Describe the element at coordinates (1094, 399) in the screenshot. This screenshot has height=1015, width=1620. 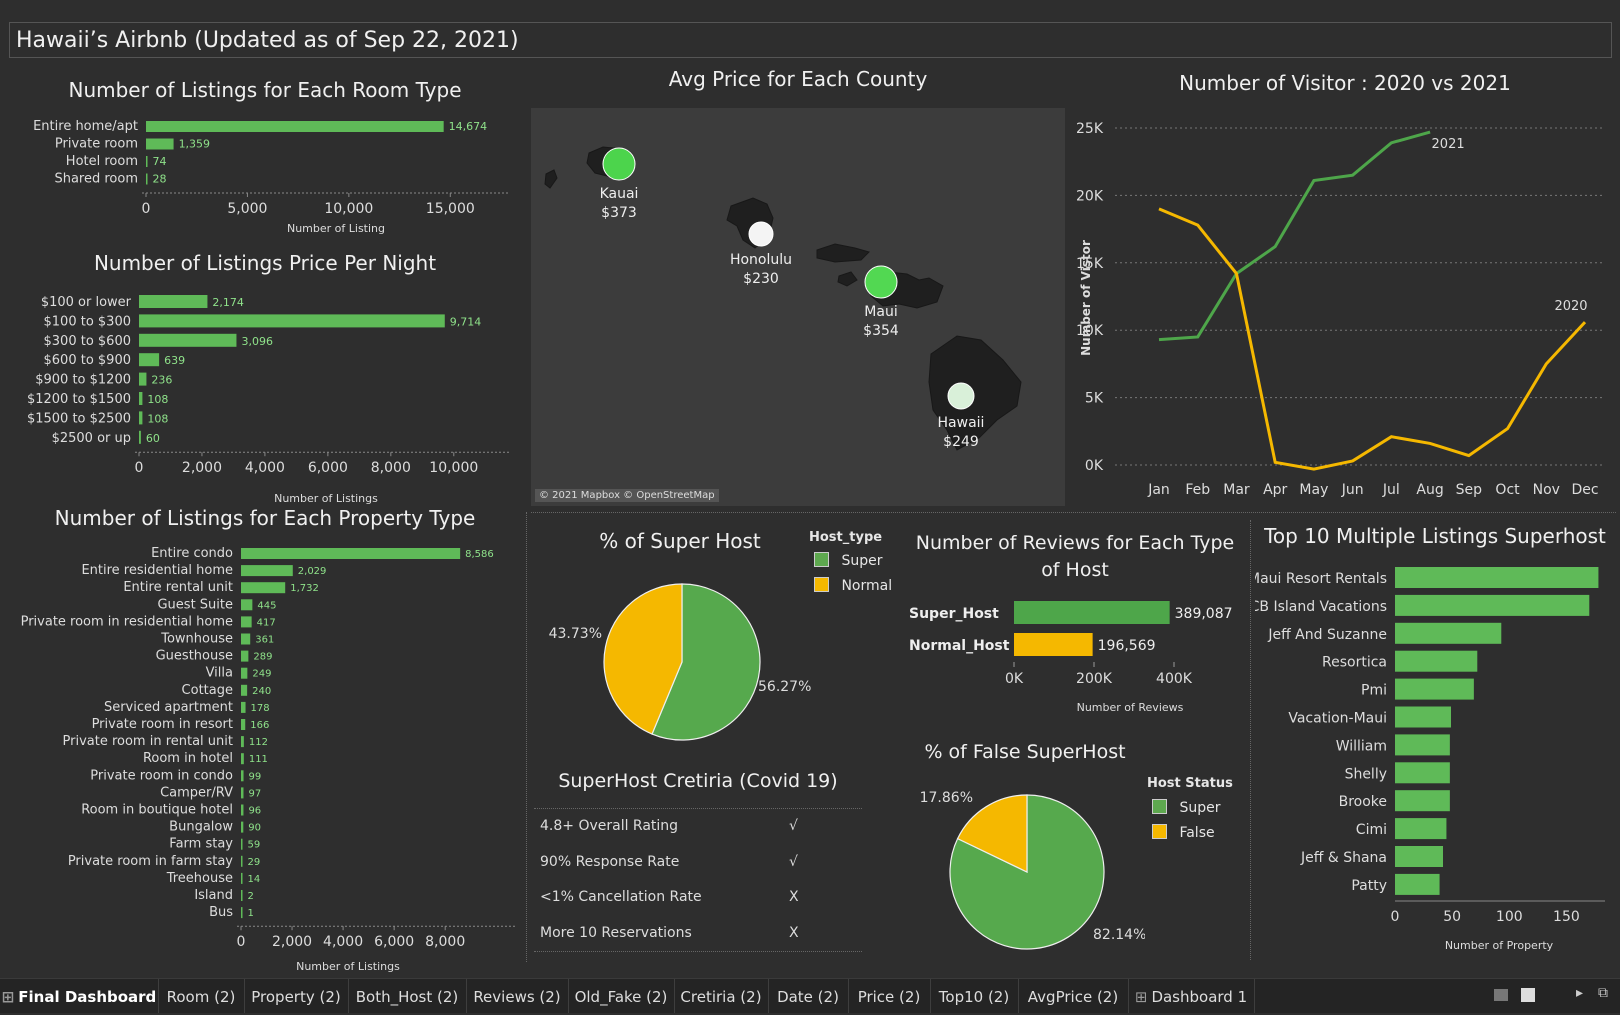
I see `y-tick-label: 5K` at that location.